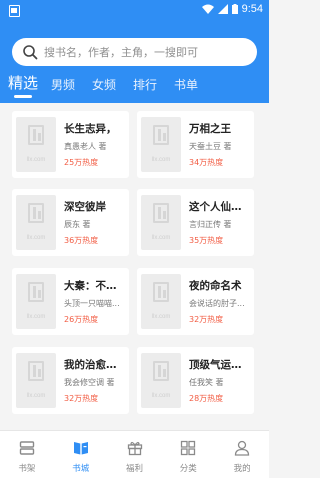 The width and height of the screenshot is (320, 478). Describe the element at coordinates (134, 11) in the screenshot. I see `status-bar: 9:54` at that location.